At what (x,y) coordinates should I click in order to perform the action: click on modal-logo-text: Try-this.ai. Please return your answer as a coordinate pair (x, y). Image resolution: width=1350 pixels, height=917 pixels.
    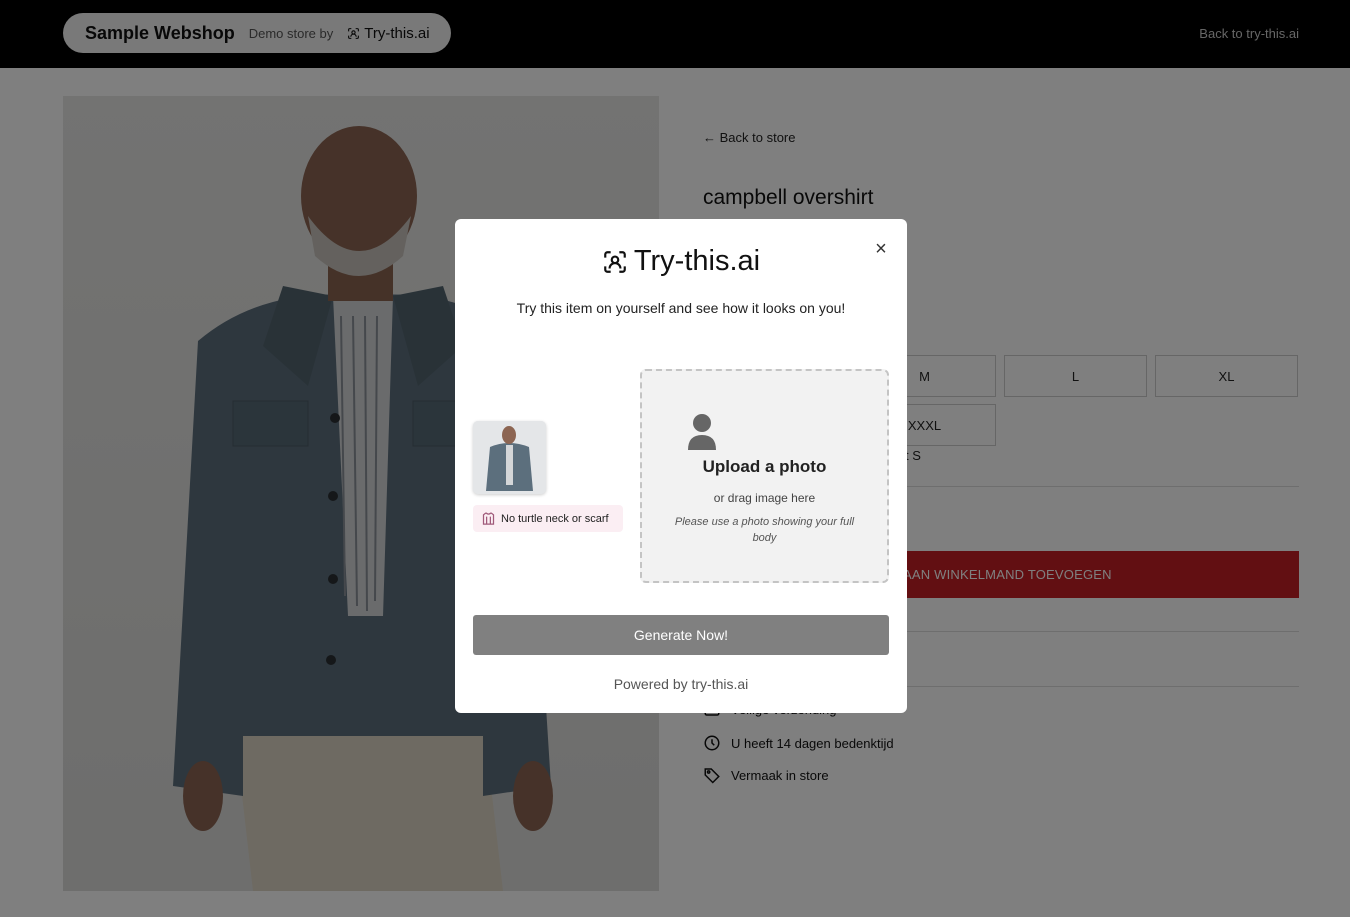
    Looking at the image, I should click on (697, 261).